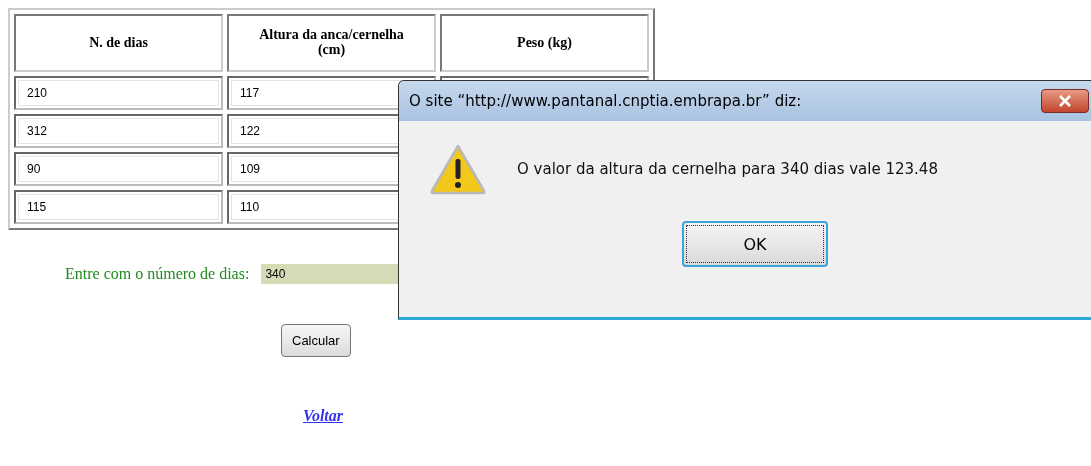  Describe the element at coordinates (118, 43) in the screenshot. I see `column-header: N. de dias` at that location.